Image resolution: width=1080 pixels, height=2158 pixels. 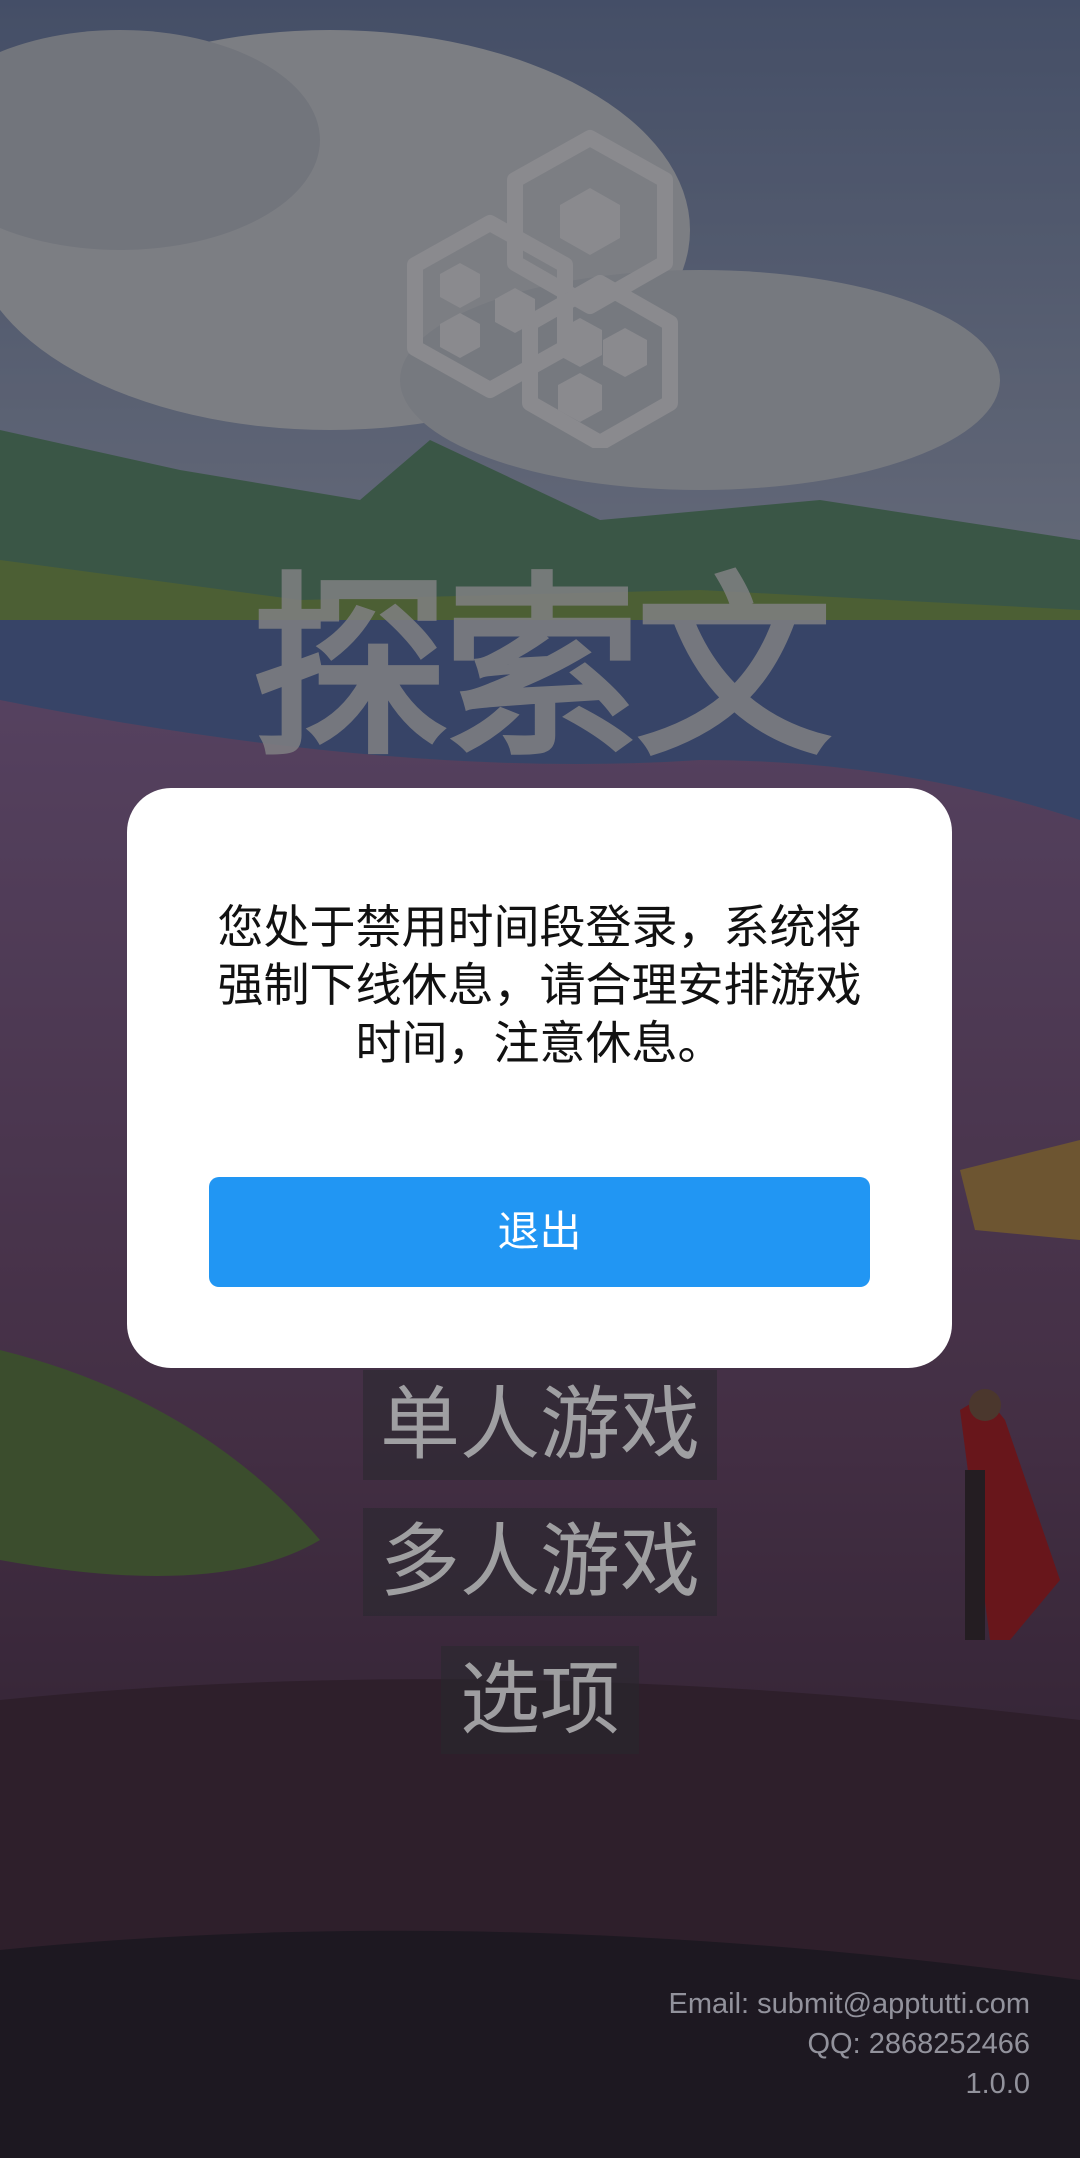 What do you see at coordinates (541, 778) in the screenshot?
I see `game-title: 探索文明` at bounding box center [541, 778].